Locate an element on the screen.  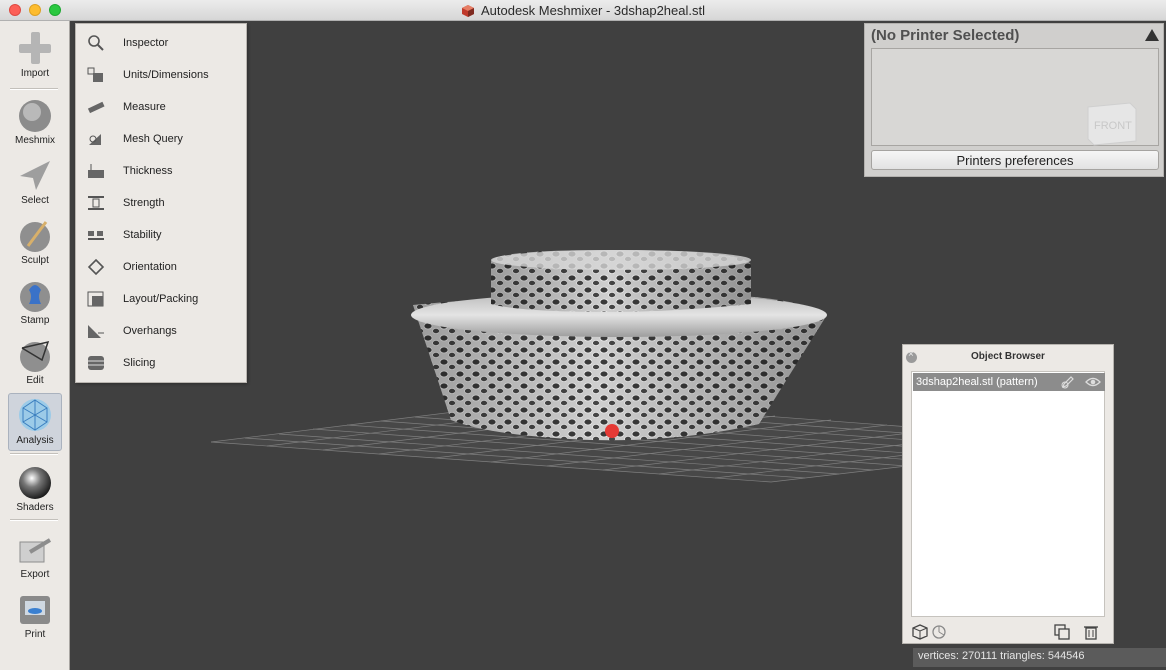
meshmix-bunny-icon is located at coordinates (35, 116).